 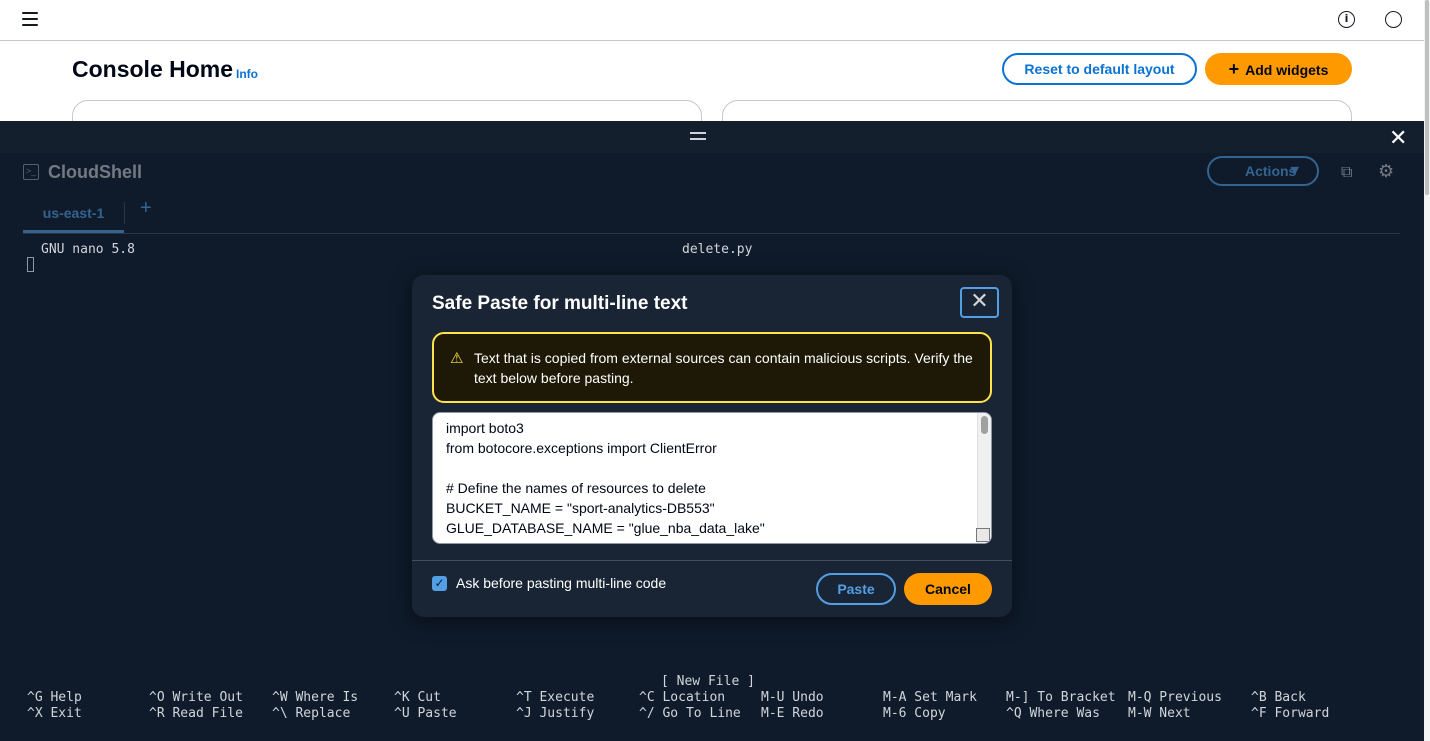 I want to click on page-title: Console Home, so click(x=153, y=69).